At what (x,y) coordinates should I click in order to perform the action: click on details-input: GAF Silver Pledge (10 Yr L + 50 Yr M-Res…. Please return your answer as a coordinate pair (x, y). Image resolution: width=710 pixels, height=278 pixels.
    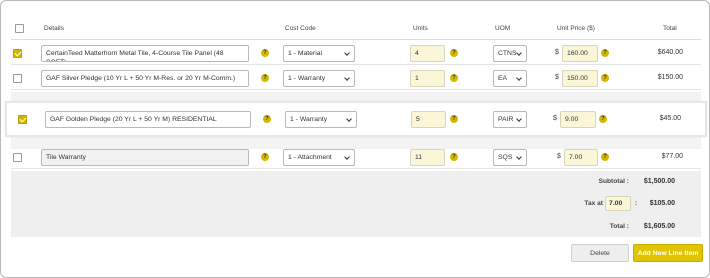
    Looking at the image, I should click on (145, 78).